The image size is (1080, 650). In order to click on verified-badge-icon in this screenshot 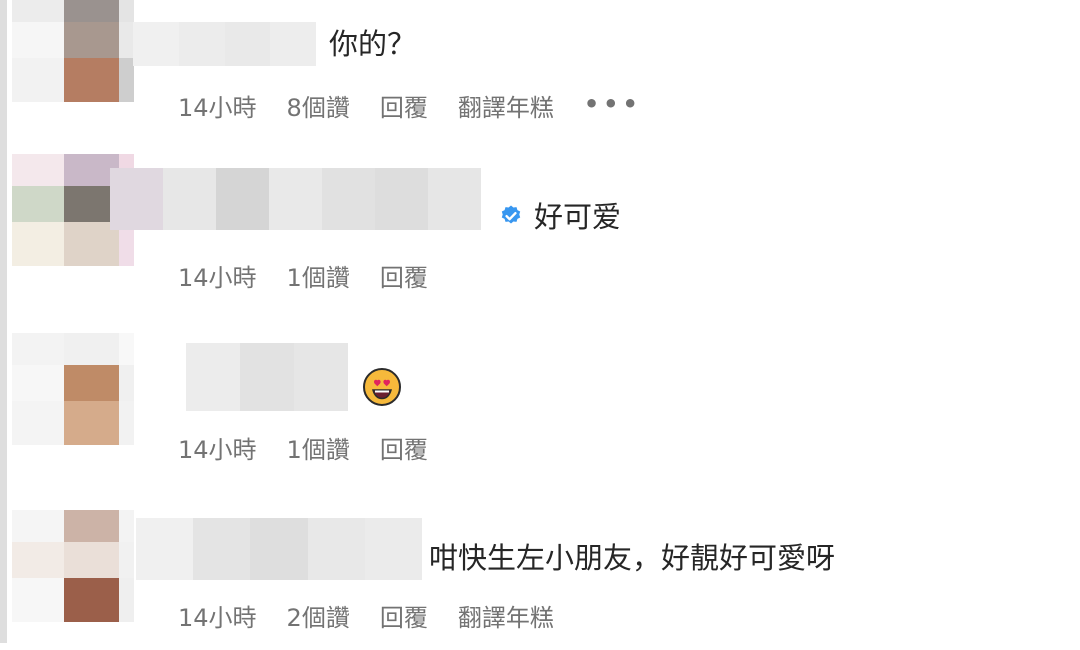, I will do `click(511, 214)`.